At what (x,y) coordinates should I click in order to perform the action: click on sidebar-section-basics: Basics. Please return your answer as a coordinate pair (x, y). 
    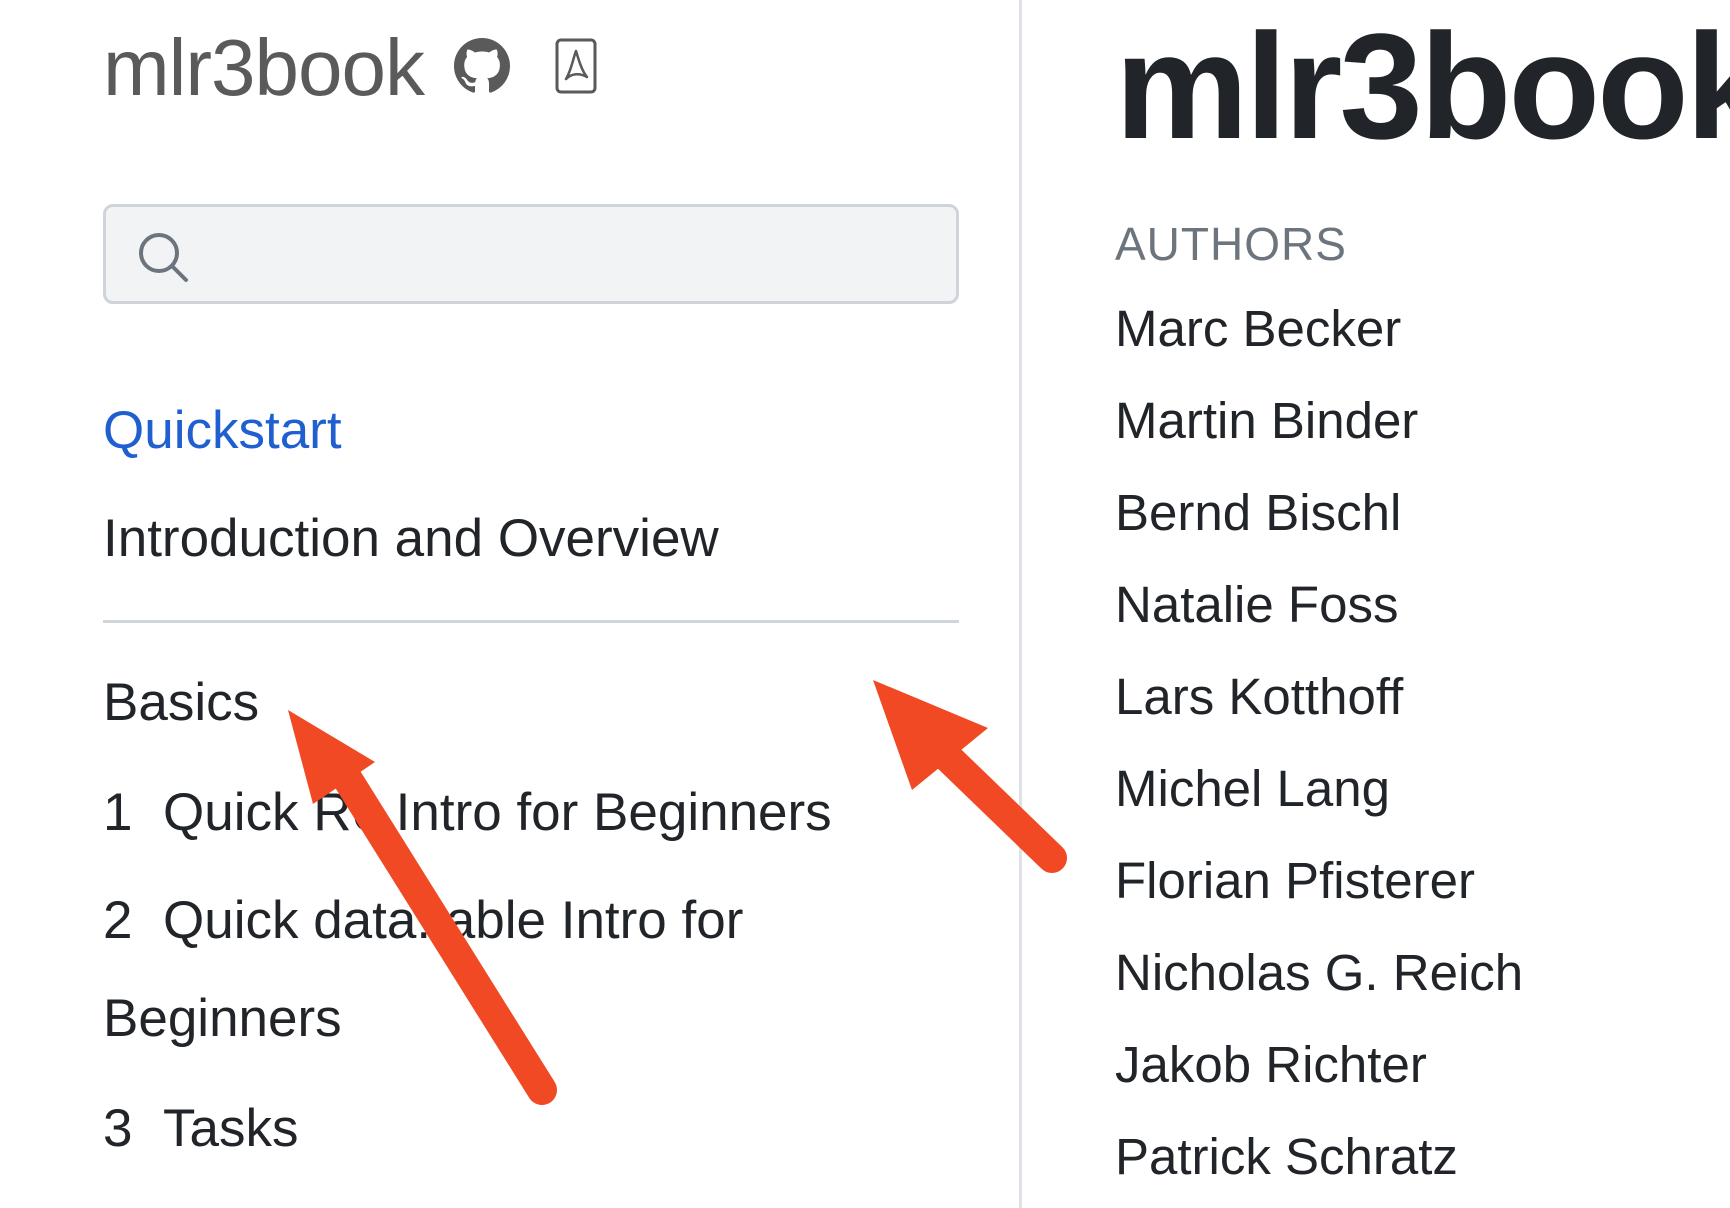
    Looking at the image, I should click on (181, 702).